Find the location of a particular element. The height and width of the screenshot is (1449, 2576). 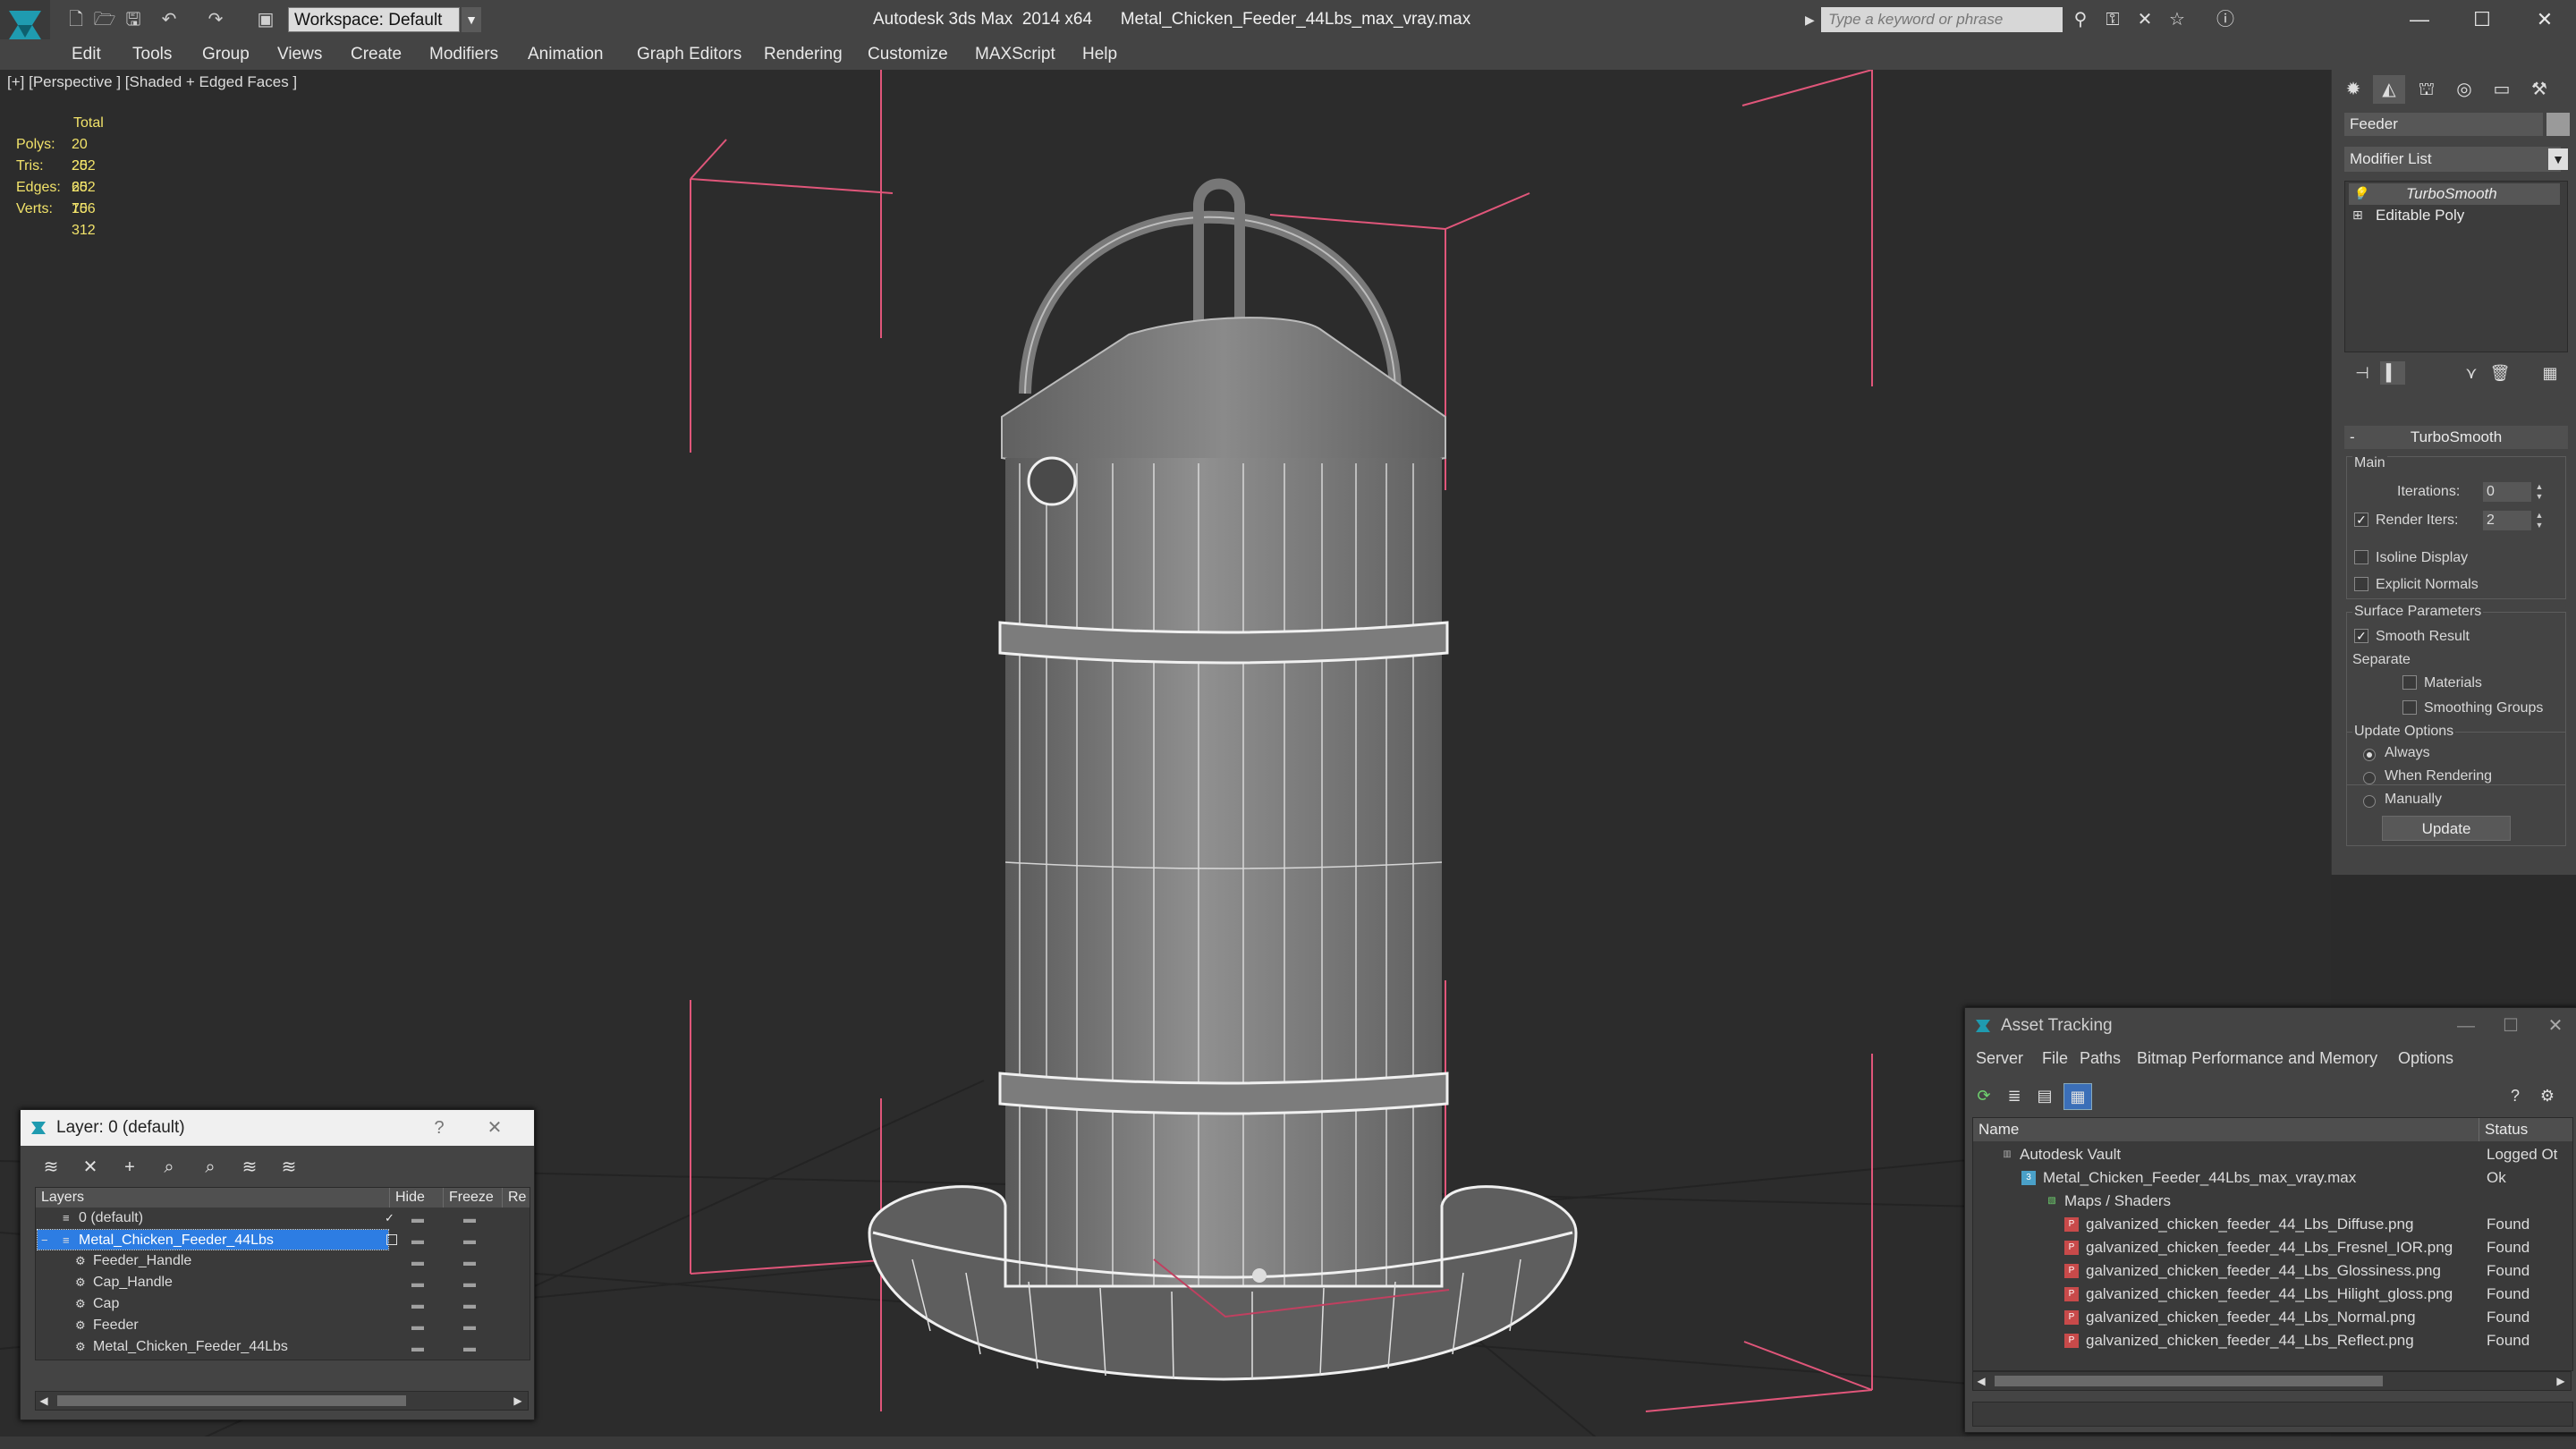

asset-menu-server: Server is located at coordinates (1999, 1058).